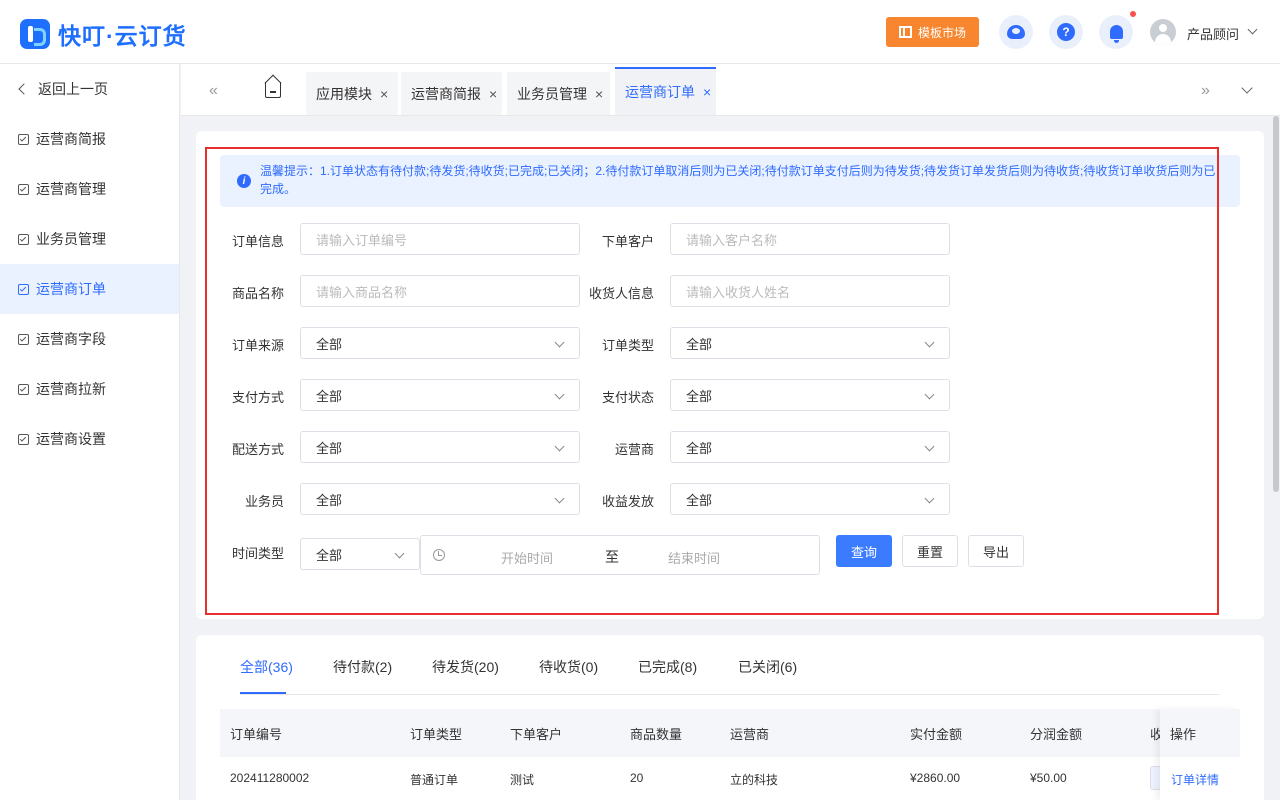 Image resolution: width=1280 pixels, height=800 pixels. I want to click on customer-service-button, so click(1016, 32).